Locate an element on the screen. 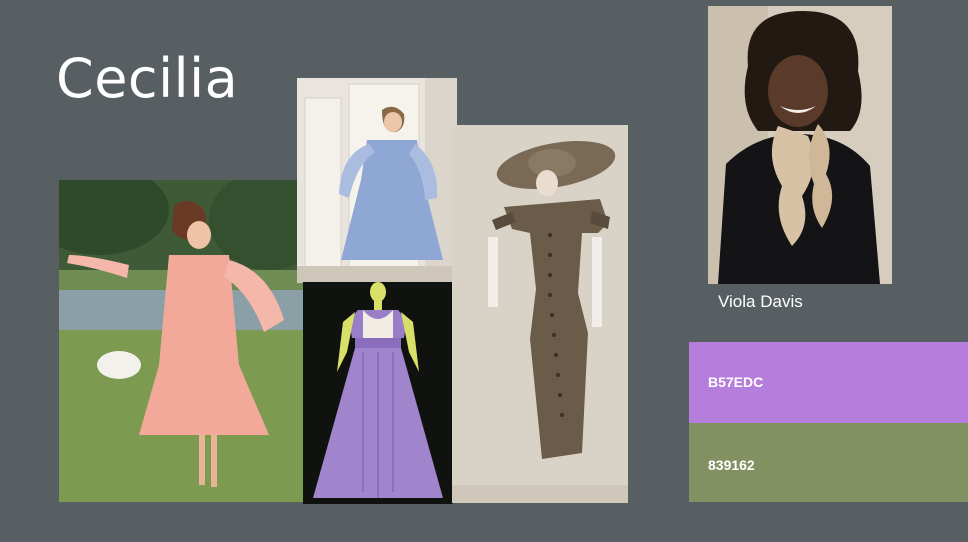 This screenshot has height=542, width=968. actor-portrait-photo is located at coordinates (800, 145).